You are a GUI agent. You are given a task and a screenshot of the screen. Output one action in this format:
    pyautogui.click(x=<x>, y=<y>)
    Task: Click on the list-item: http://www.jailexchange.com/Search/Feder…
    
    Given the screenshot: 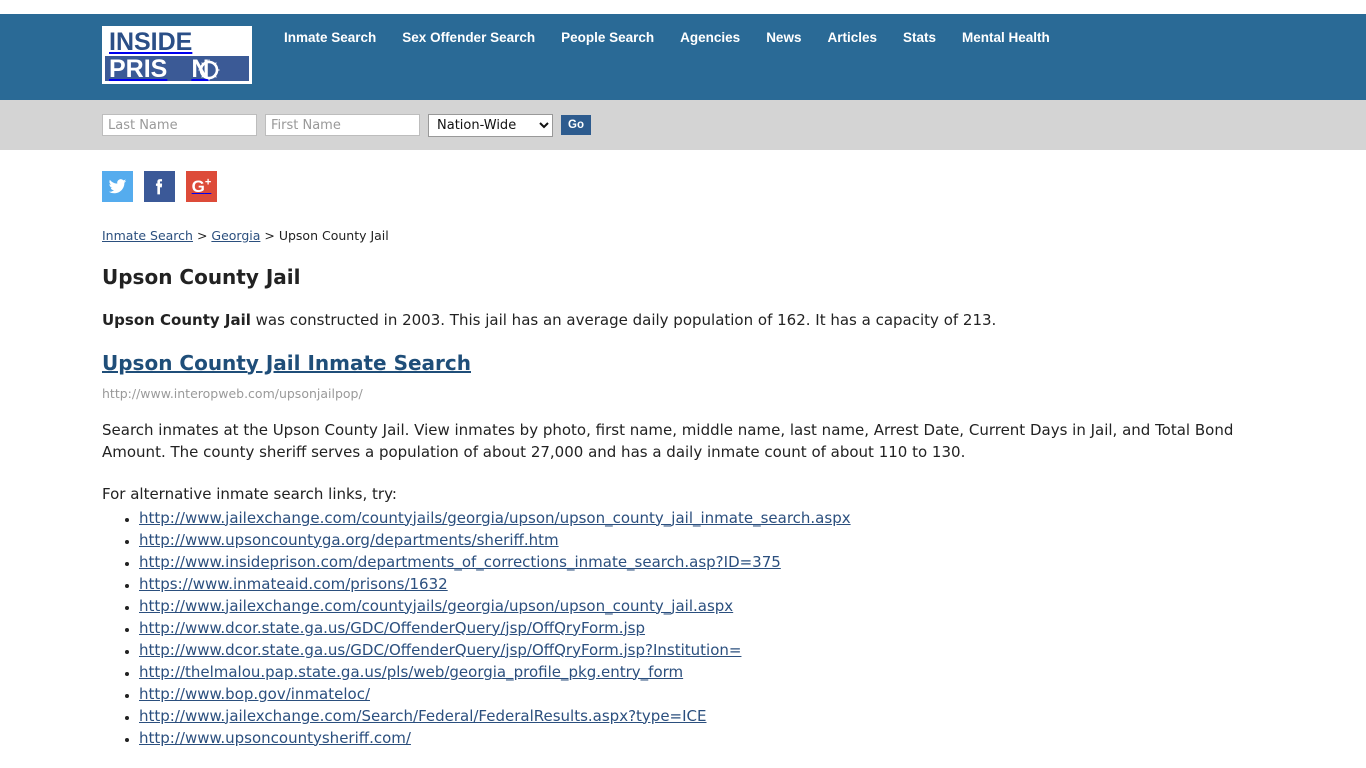 What is the action you would take?
    pyautogui.click(x=732, y=716)
    